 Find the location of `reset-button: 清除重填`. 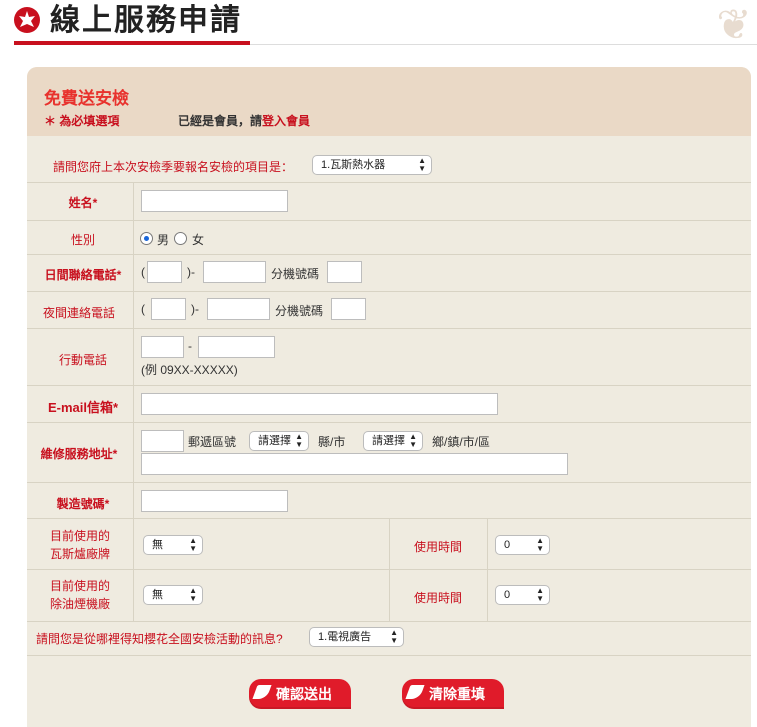

reset-button: 清除重填 is located at coordinates (453, 694).